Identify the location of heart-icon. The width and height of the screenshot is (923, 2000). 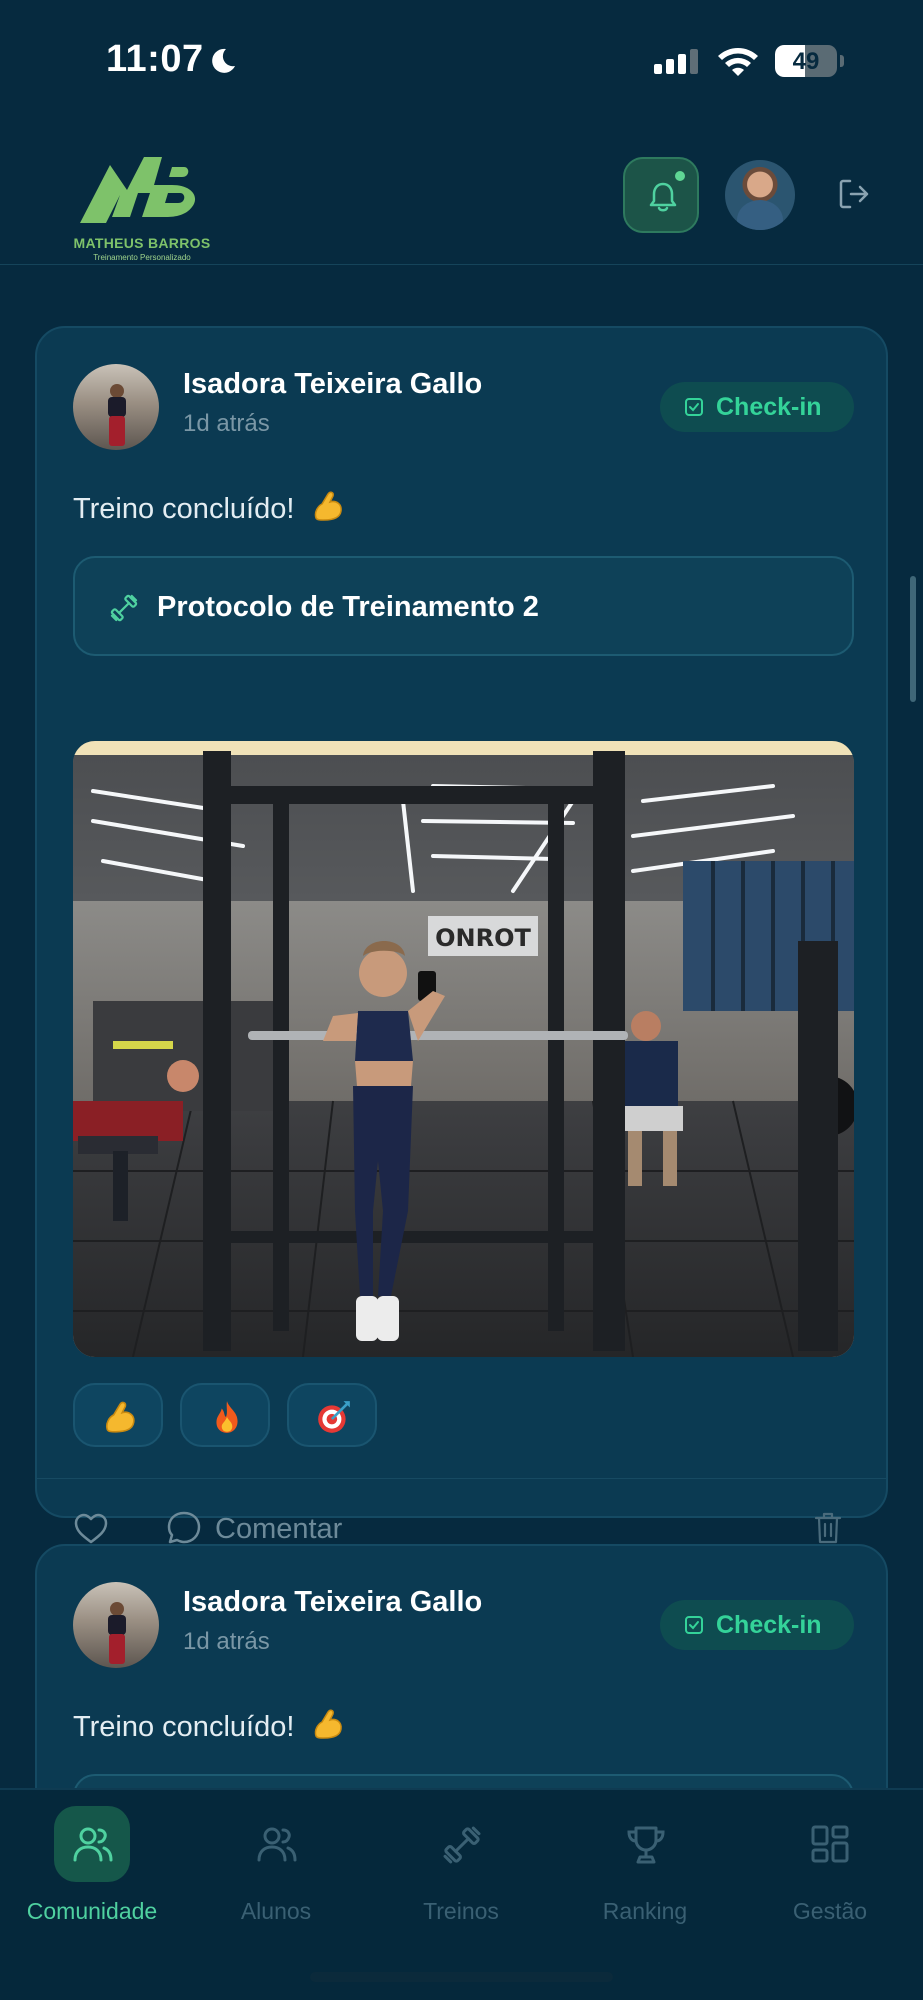
(91, 1529).